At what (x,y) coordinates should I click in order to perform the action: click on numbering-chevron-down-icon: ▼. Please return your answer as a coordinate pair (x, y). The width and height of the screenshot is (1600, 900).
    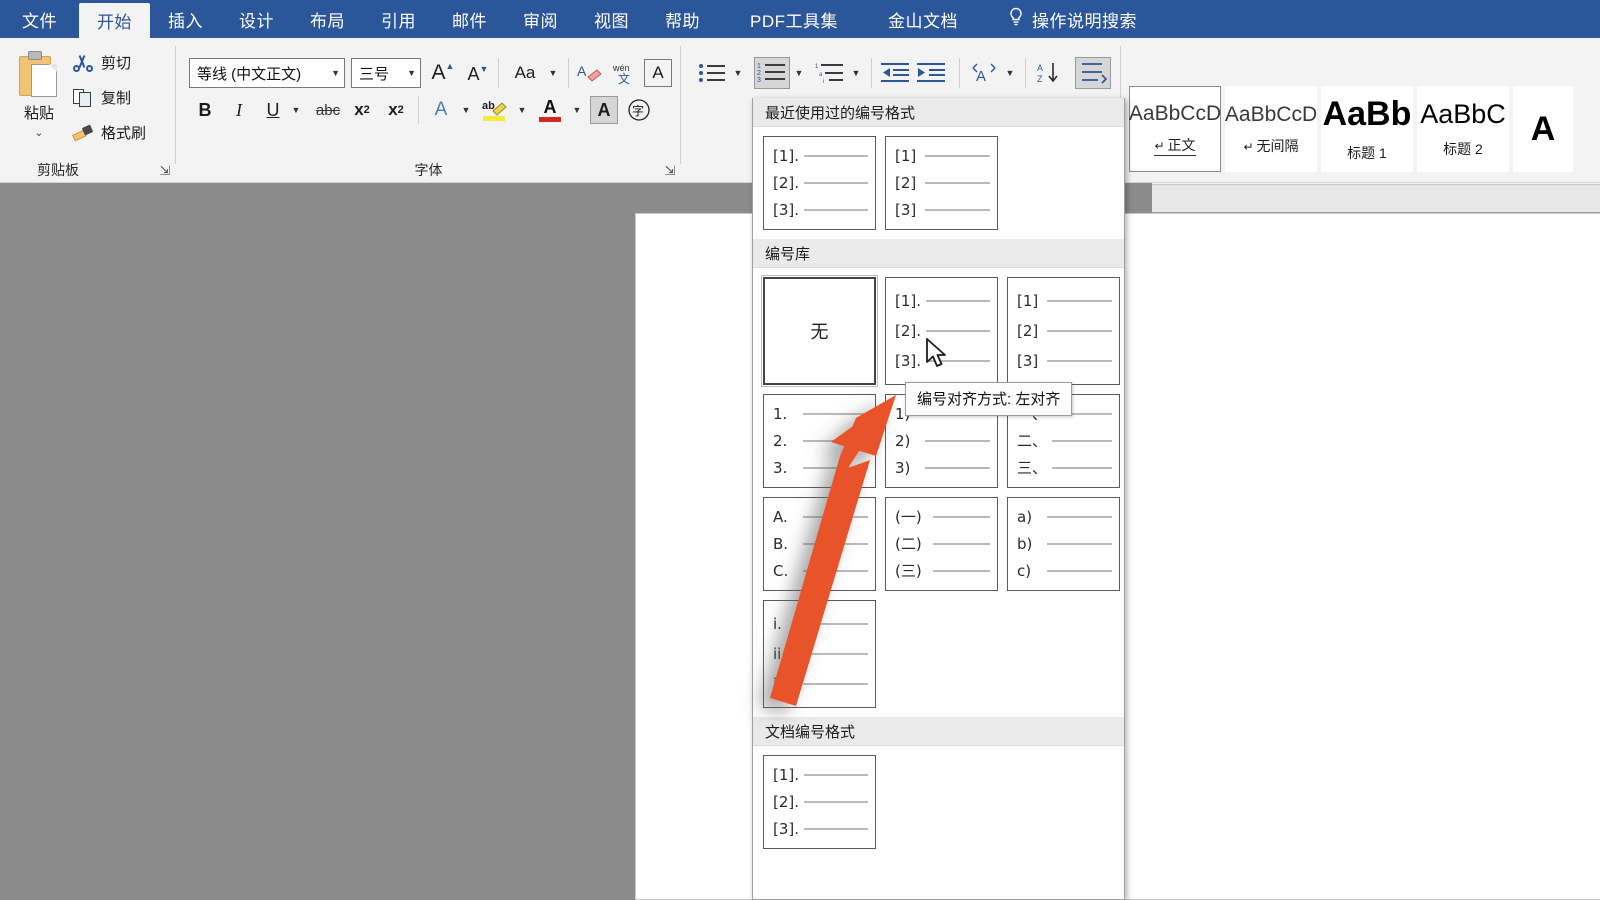
    Looking at the image, I should click on (799, 73).